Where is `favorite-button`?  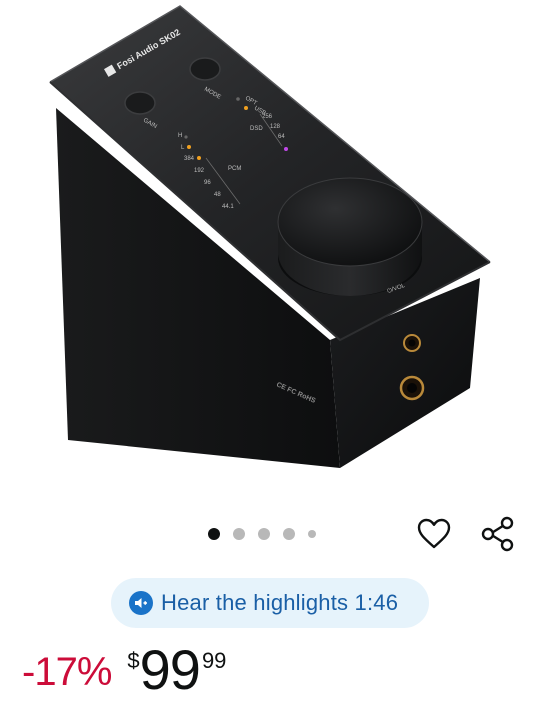
favorite-button is located at coordinates (434, 534).